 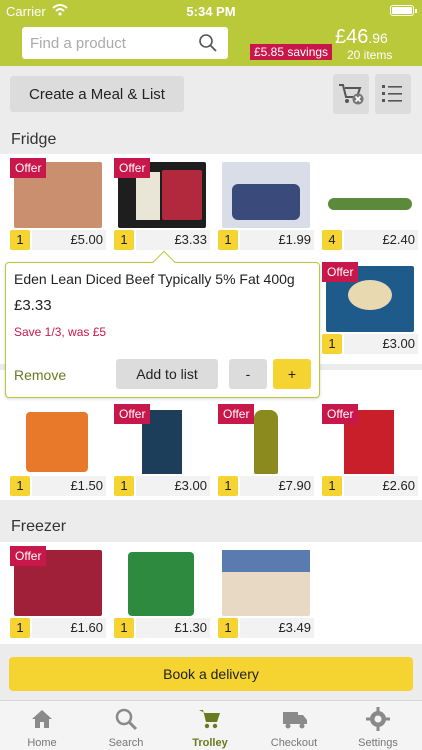 I want to click on tab-label: Search, so click(x=126, y=743).